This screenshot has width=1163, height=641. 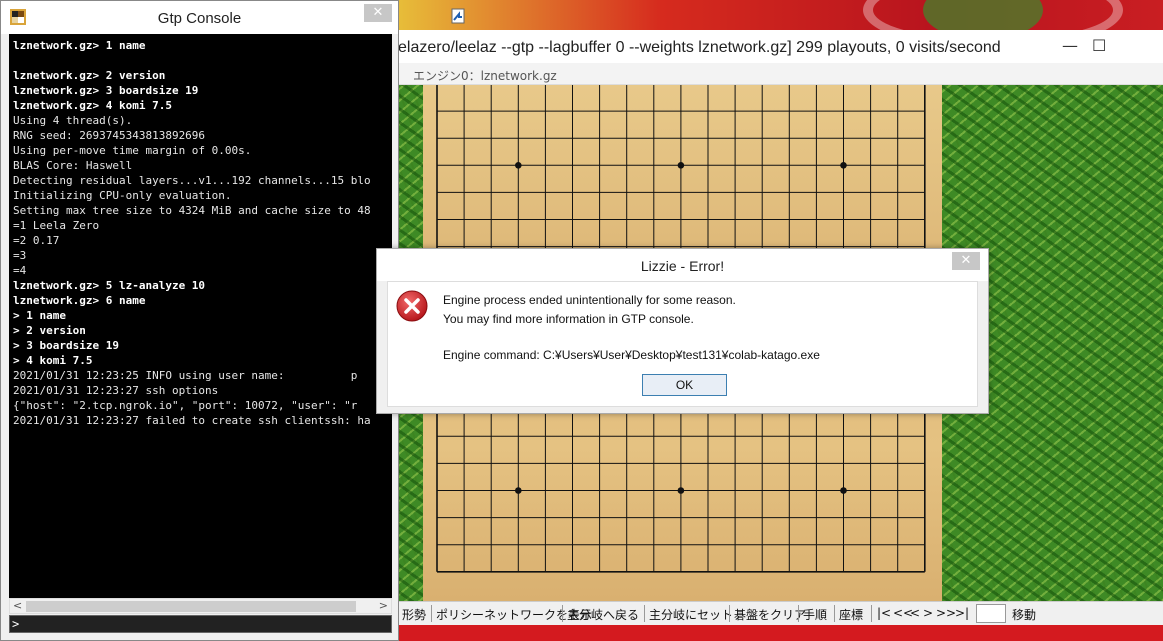 I want to click on gtp-console-titlebar: Gtp Console ✕, so click(x=199, y=17).